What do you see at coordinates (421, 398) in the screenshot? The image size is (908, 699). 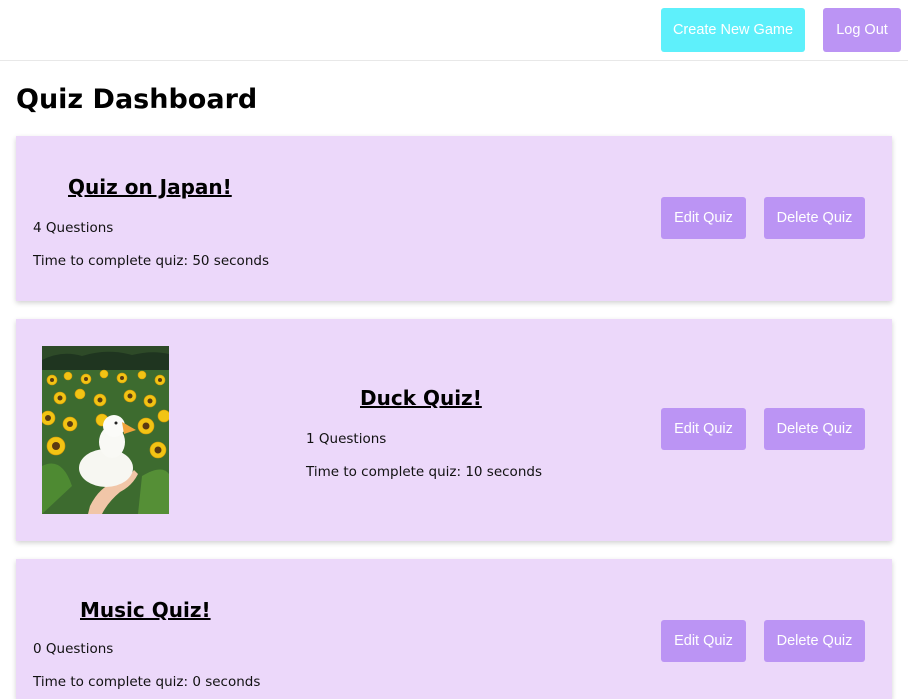 I see `quiz-title-link: Duck Quiz!` at bounding box center [421, 398].